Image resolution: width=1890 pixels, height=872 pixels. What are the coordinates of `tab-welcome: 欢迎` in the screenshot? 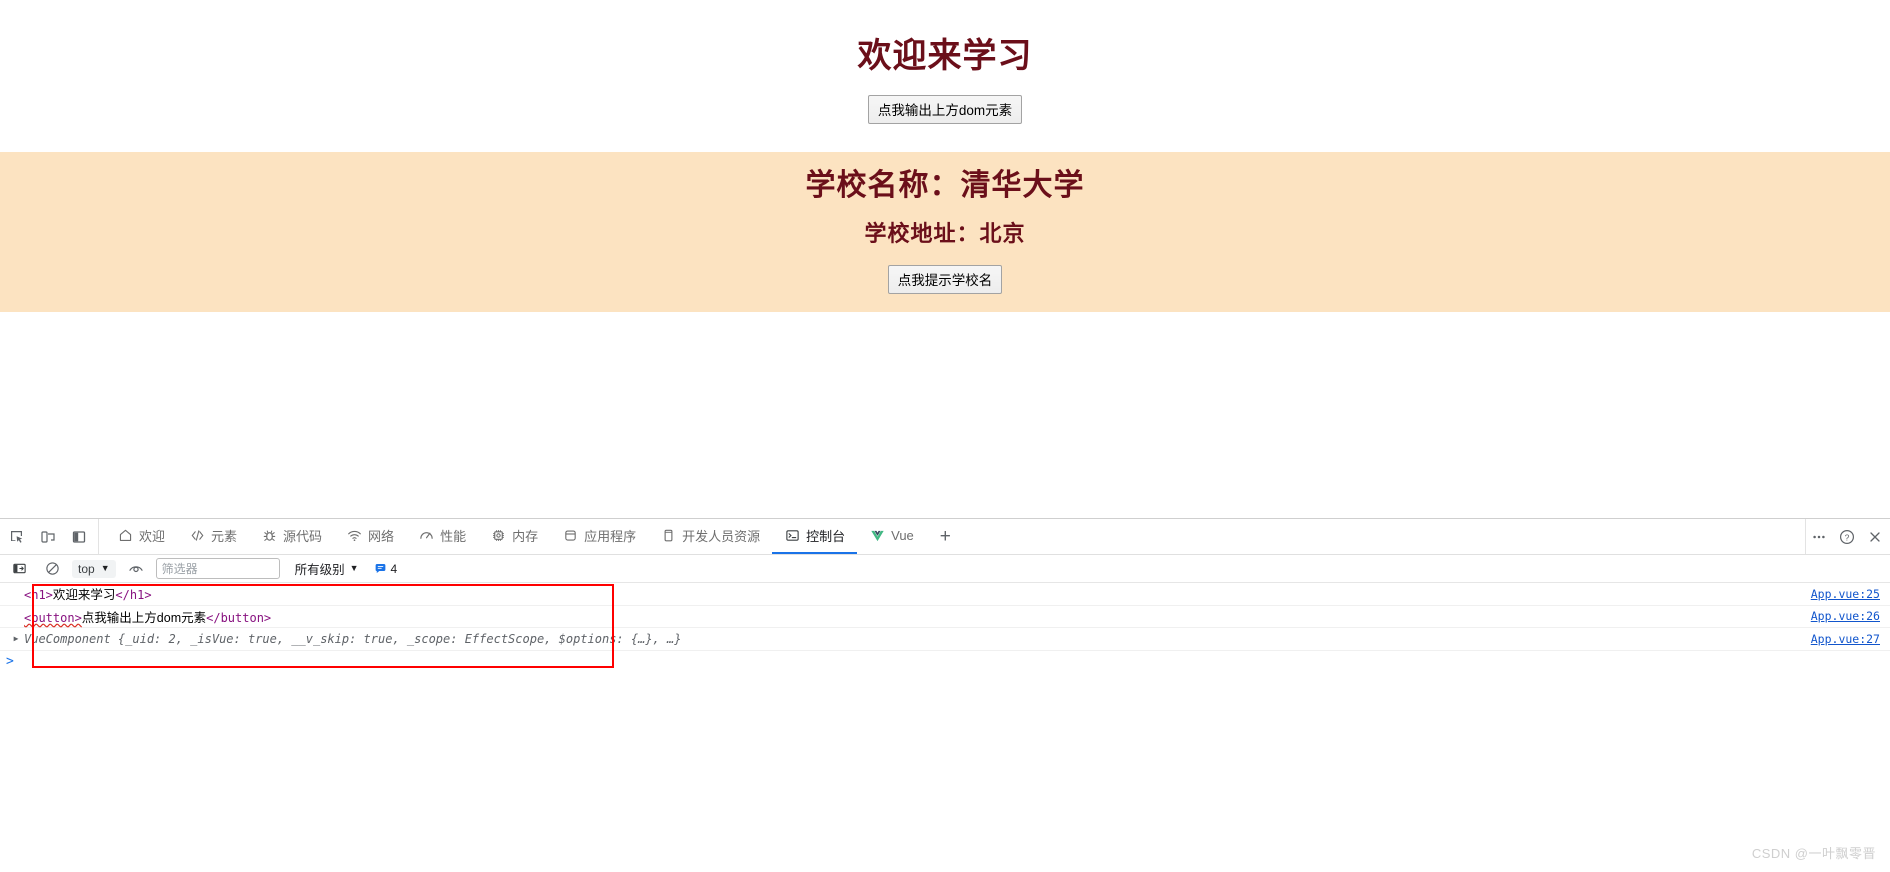 It's located at (141, 536).